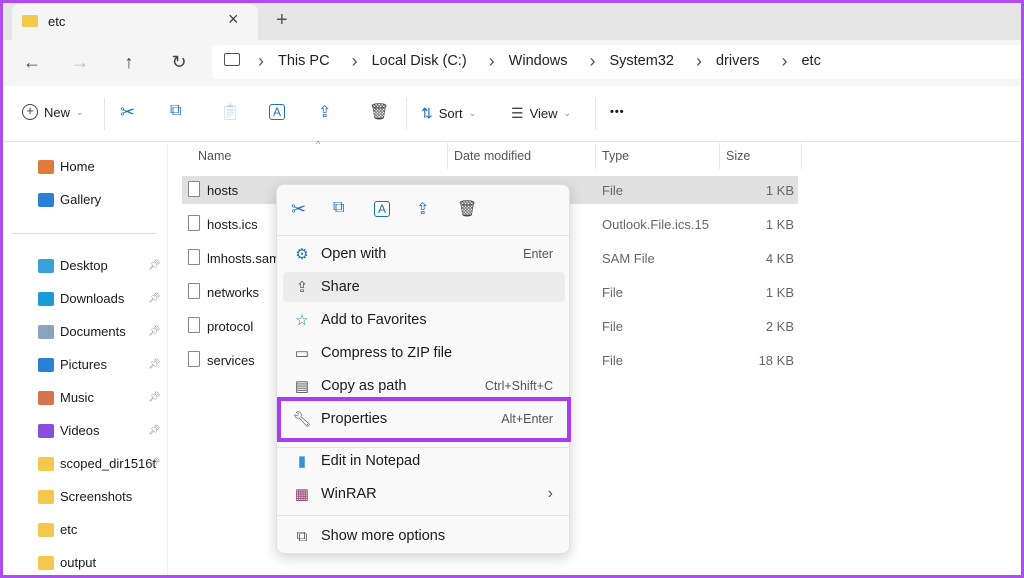 The height and width of the screenshot is (578, 1024). Describe the element at coordinates (448, 113) in the screenshot. I see `sort-button: ⇅ Sort ⌄` at that location.